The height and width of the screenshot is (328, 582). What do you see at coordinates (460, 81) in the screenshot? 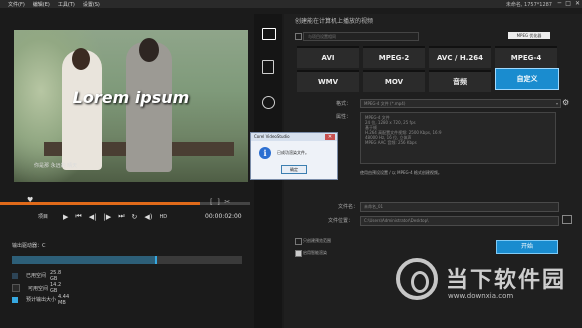
I see `format-audio: 音频` at bounding box center [460, 81].